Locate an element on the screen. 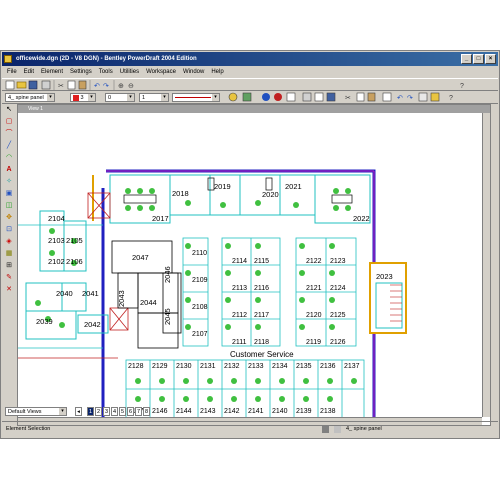  view-tab-2: 2 is located at coordinates (98, 411).